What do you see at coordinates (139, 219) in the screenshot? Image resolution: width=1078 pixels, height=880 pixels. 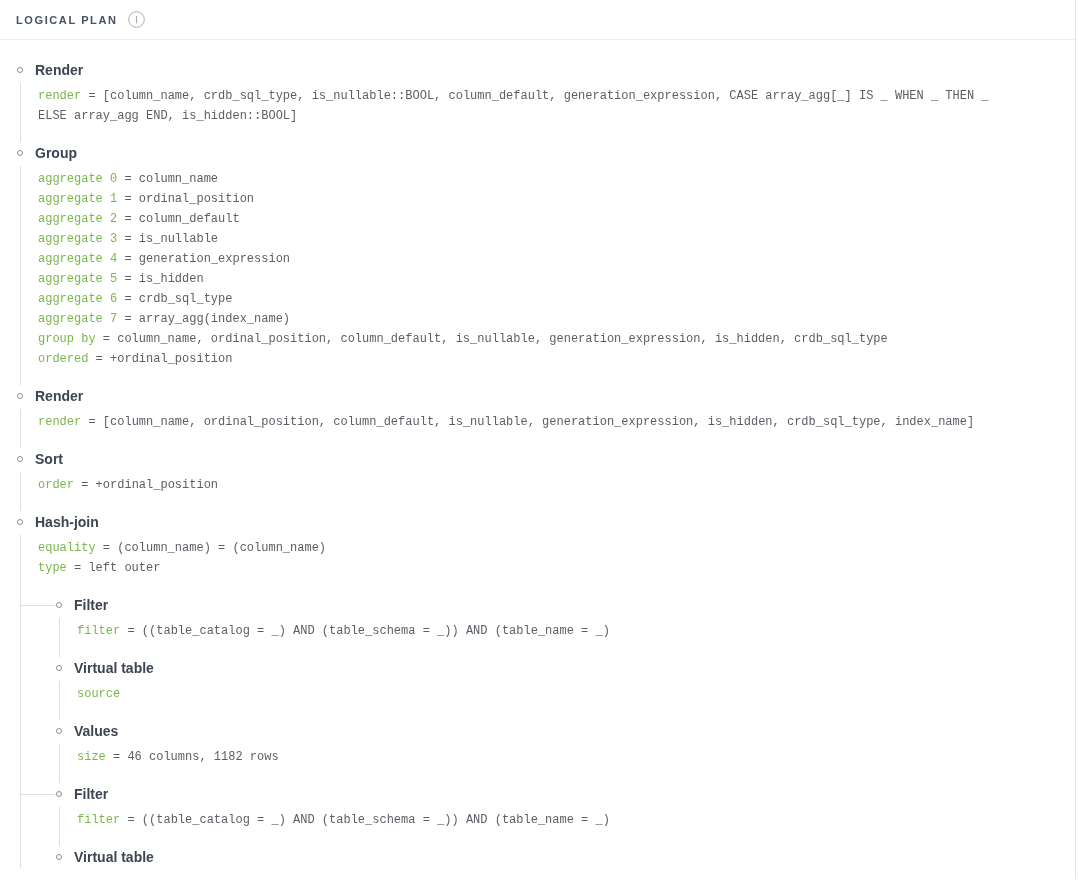 I see `attribute-line: aggregate 2 = column_default` at bounding box center [139, 219].